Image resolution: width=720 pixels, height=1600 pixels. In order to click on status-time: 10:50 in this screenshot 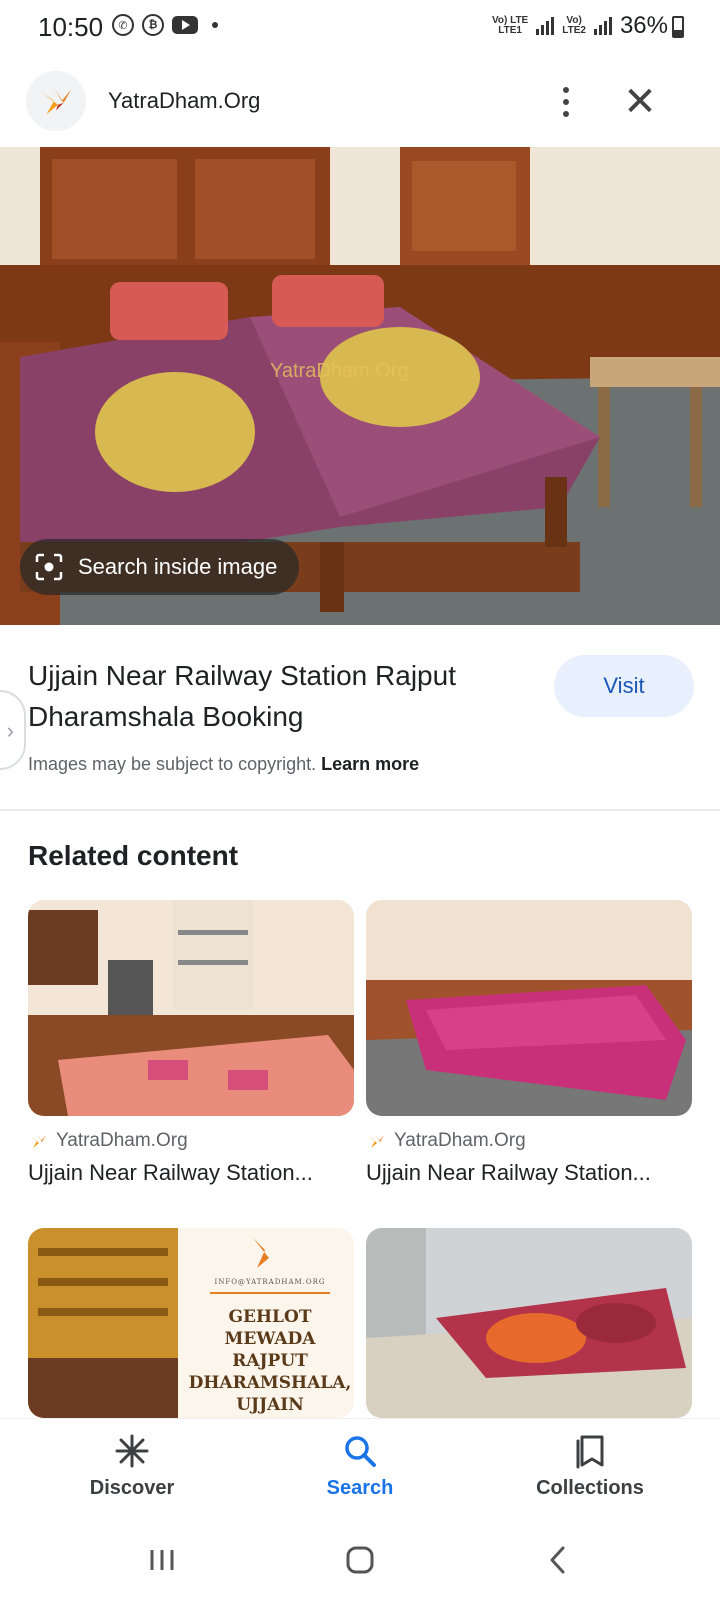, I will do `click(71, 27)`.